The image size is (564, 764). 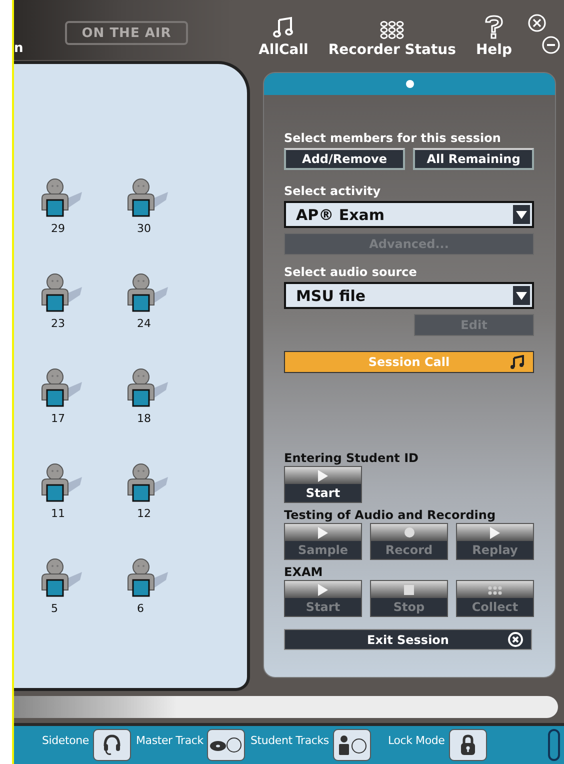 I want to click on group-title: Testing of Audio and Recording, so click(x=390, y=515).